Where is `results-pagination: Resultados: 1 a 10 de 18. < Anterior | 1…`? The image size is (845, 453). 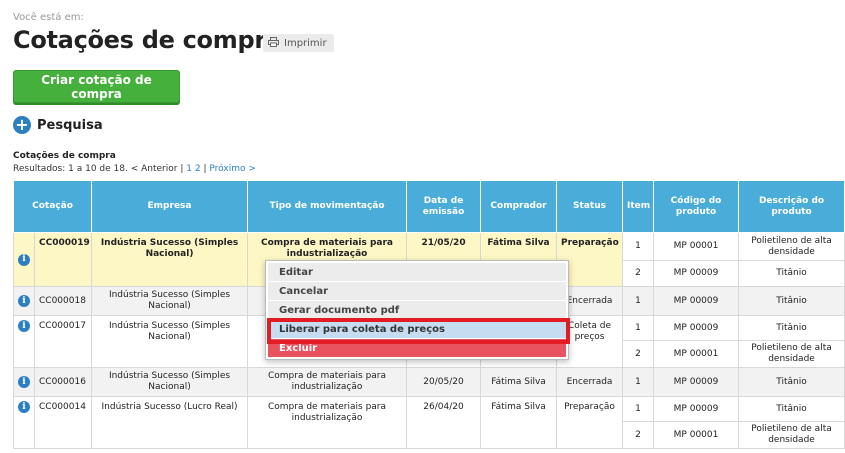
results-pagination: Resultados: 1 a 10 de 18. < Anterior | 1… is located at coordinates (134, 169).